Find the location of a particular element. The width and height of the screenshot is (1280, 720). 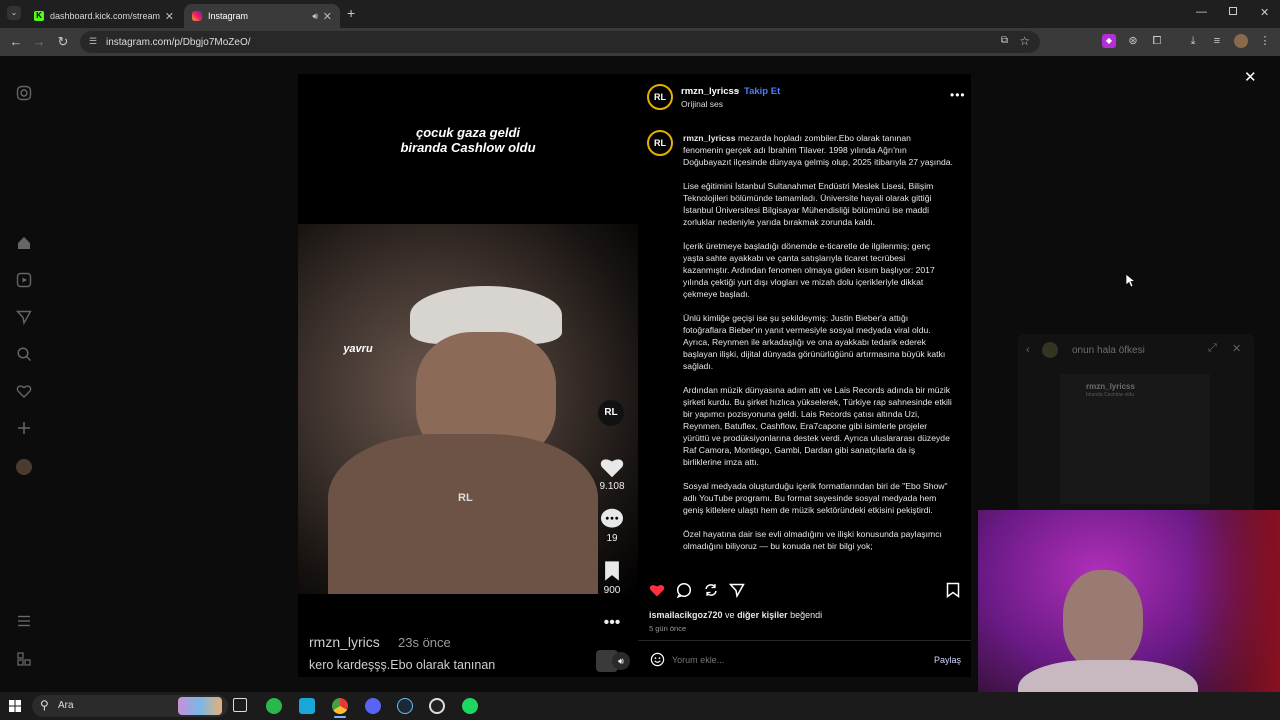

tab-label: dashboard.kick.com/stream is located at coordinates (105, 16).